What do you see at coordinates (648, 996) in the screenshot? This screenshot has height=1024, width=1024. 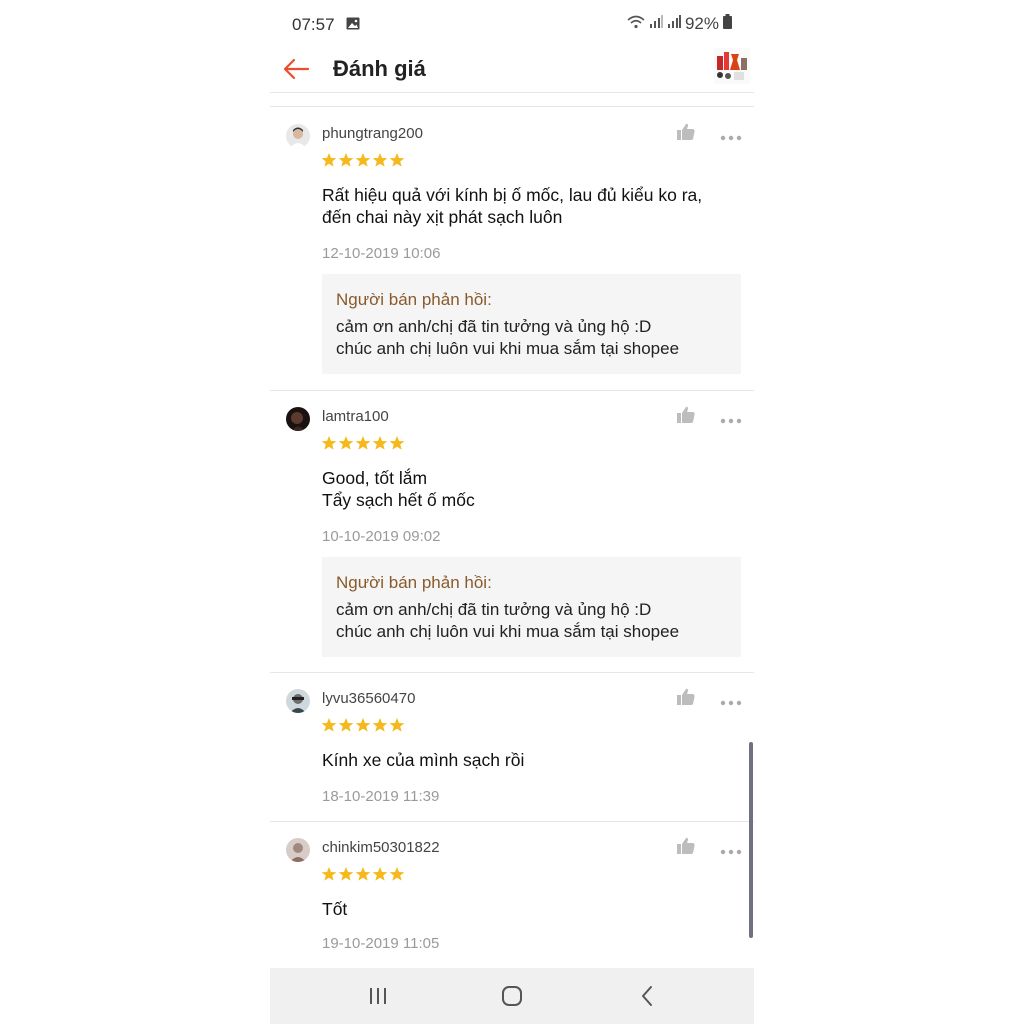 I see `back-icon` at bounding box center [648, 996].